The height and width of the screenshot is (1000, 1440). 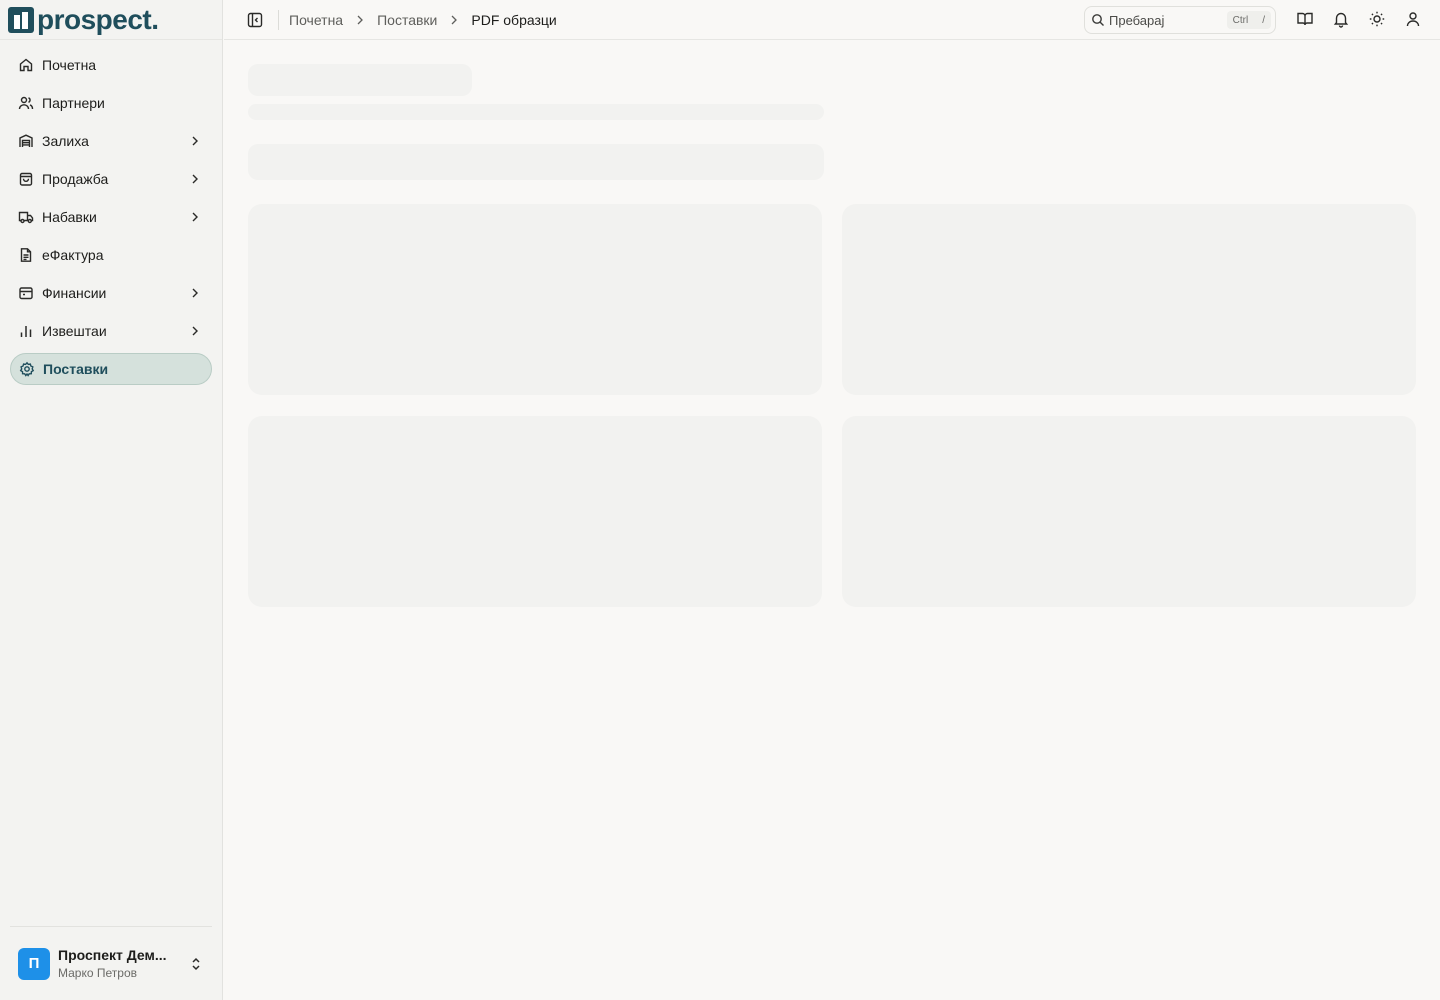 I want to click on sidebar-item-home: Почетна, so click(x=111, y=65).